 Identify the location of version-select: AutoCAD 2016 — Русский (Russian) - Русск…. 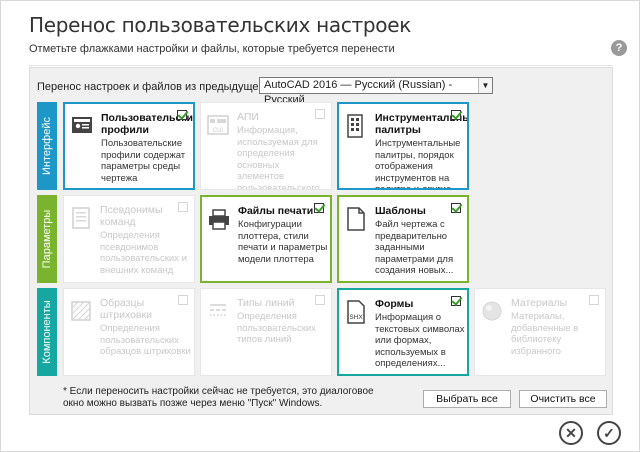
(376, 91).